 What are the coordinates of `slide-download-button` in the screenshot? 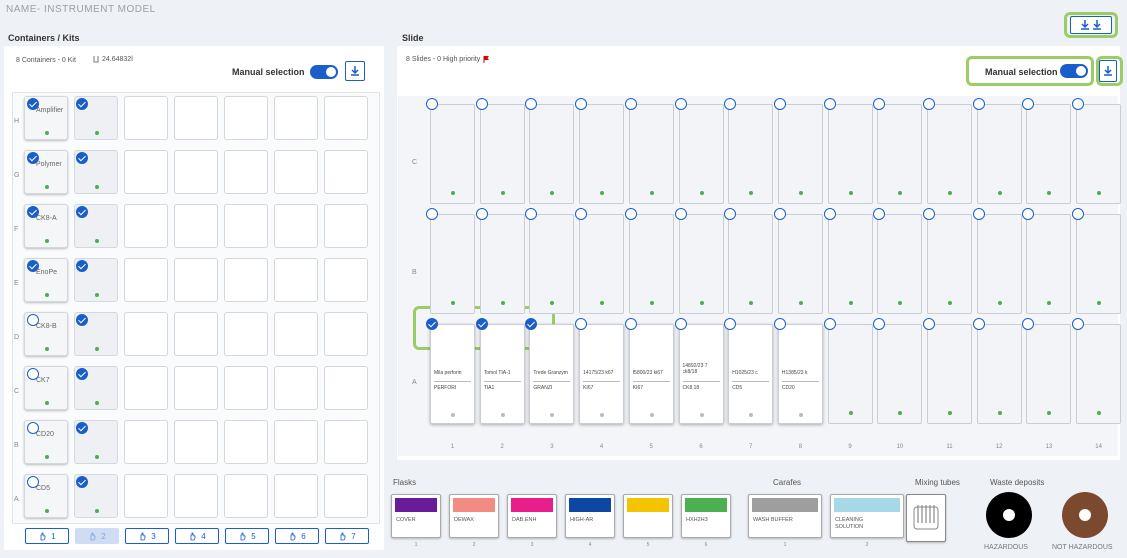 It's located at (1108, 71).